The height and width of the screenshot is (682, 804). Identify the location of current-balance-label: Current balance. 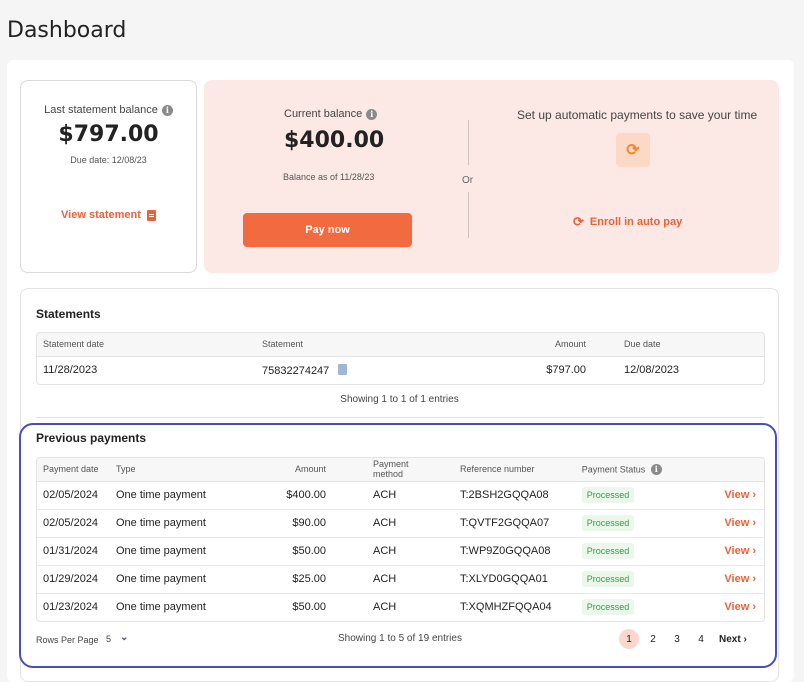
(323, 114).